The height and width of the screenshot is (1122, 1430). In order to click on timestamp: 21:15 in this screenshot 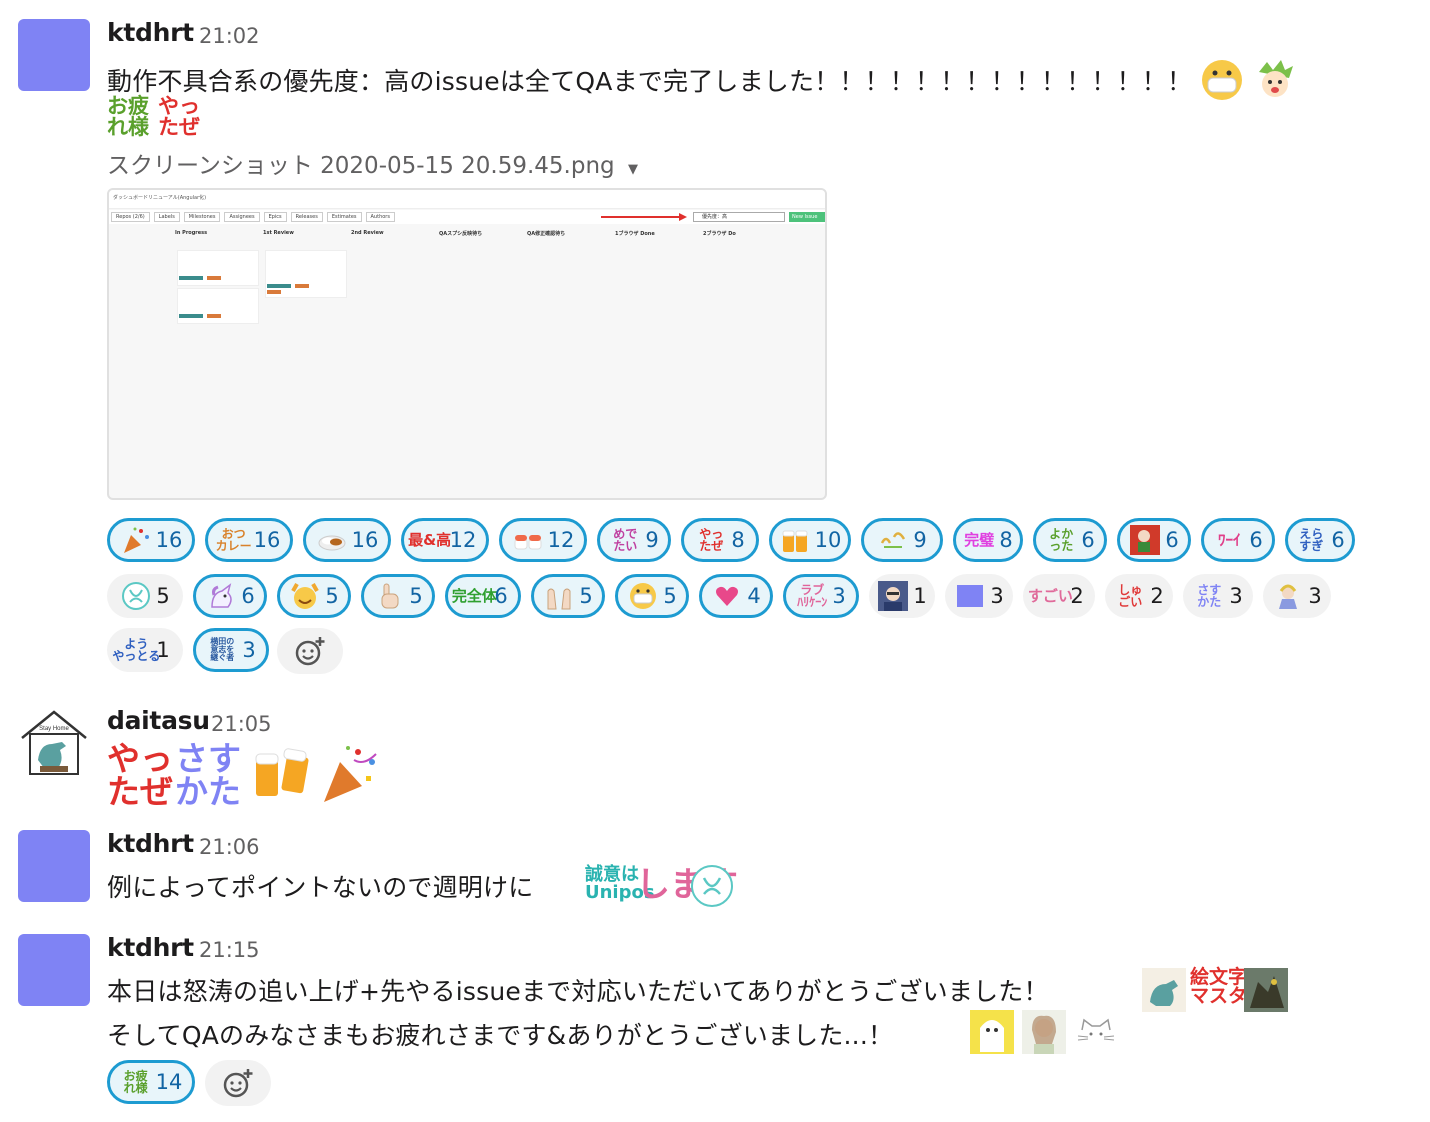, I will do `click(229, 950)`.